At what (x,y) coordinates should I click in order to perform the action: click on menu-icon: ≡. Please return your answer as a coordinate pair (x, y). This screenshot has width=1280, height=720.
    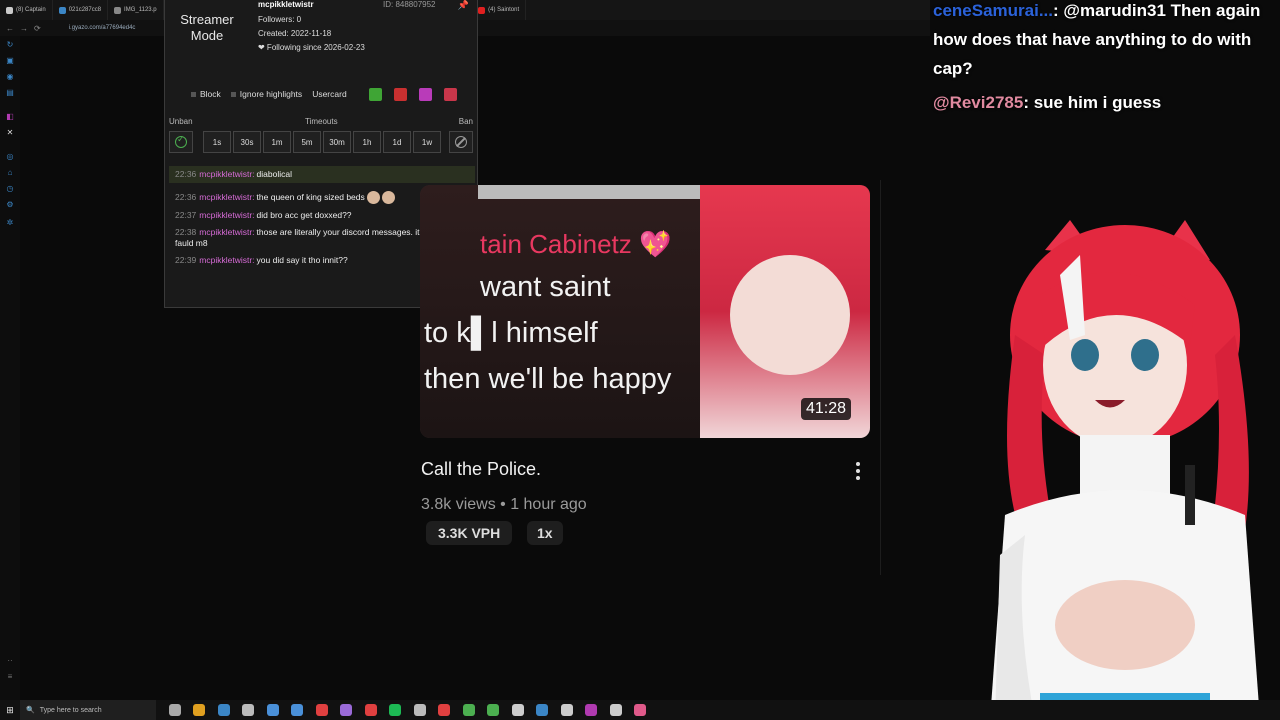
    Looking at the image, I should click on (10, 677).